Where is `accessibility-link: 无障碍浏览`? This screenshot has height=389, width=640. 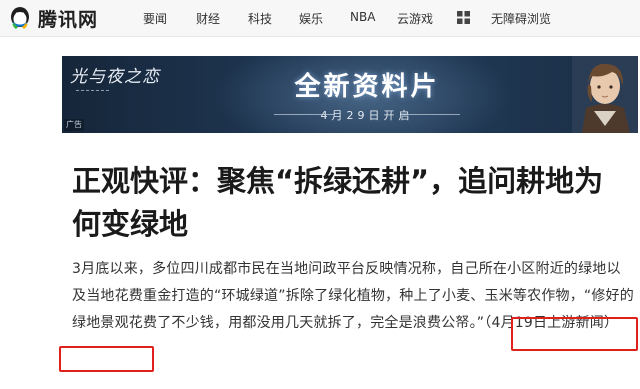
accessibility-link: 无障碍浏览 is located at coordinates (521, 18).